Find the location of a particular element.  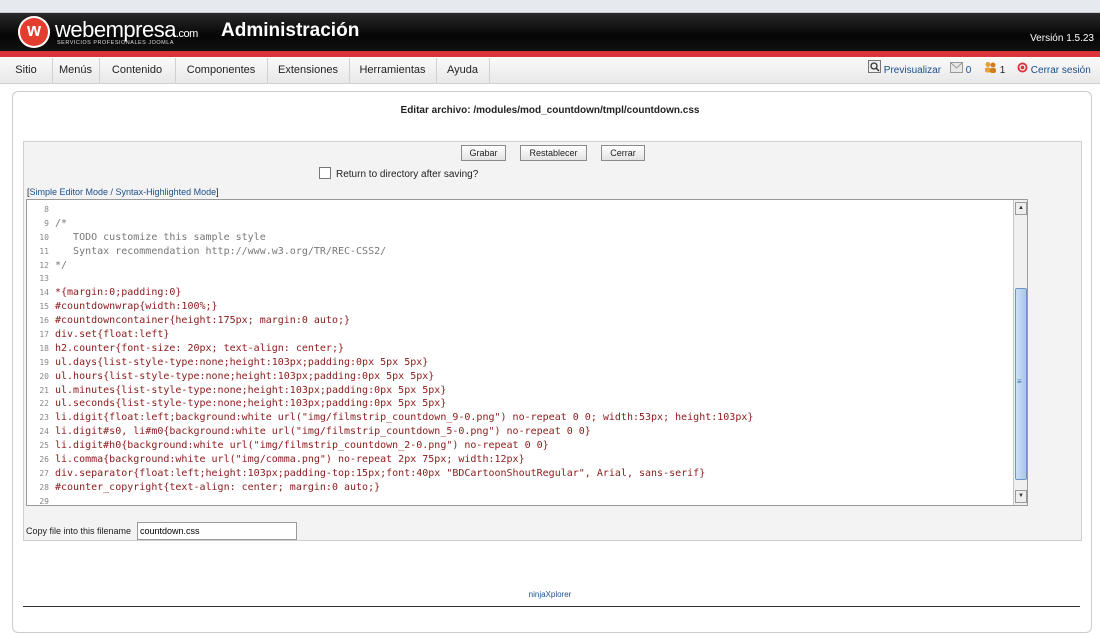

envelope-icon is located at coordinates (956, 70).